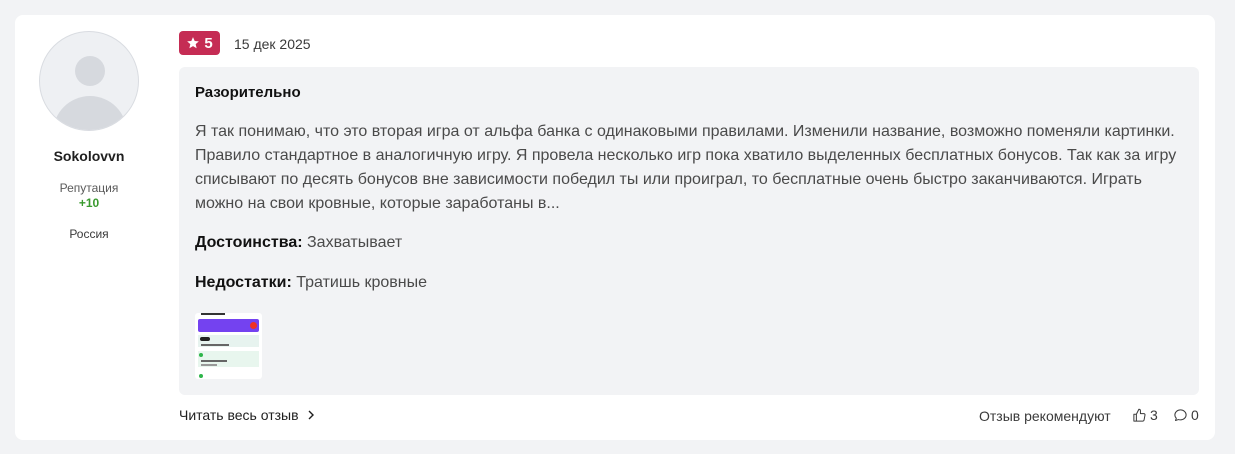  I want to click on review-title: Разорительно, so click(248, 92).